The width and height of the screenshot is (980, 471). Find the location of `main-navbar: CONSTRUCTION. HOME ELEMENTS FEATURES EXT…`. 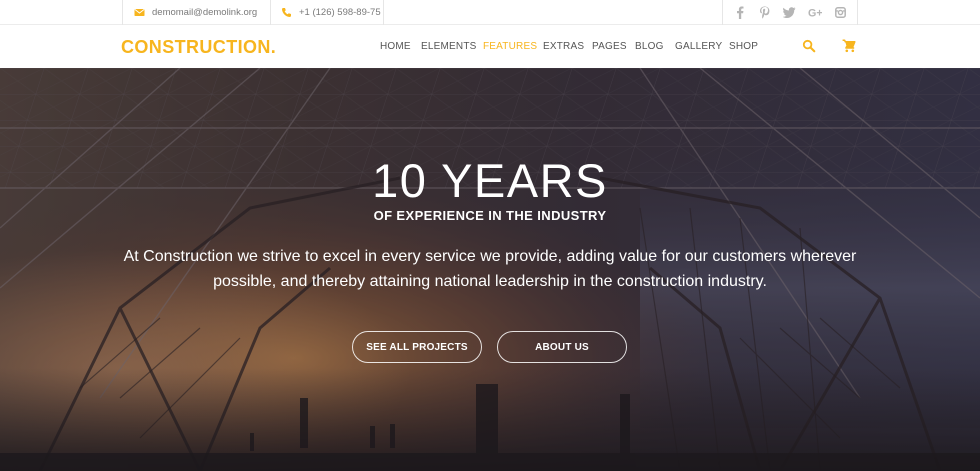

main-navbar: CONSTRUCTION. HOME ELEMENTS FEATURES EXT… is located at coordinates (490, 46).